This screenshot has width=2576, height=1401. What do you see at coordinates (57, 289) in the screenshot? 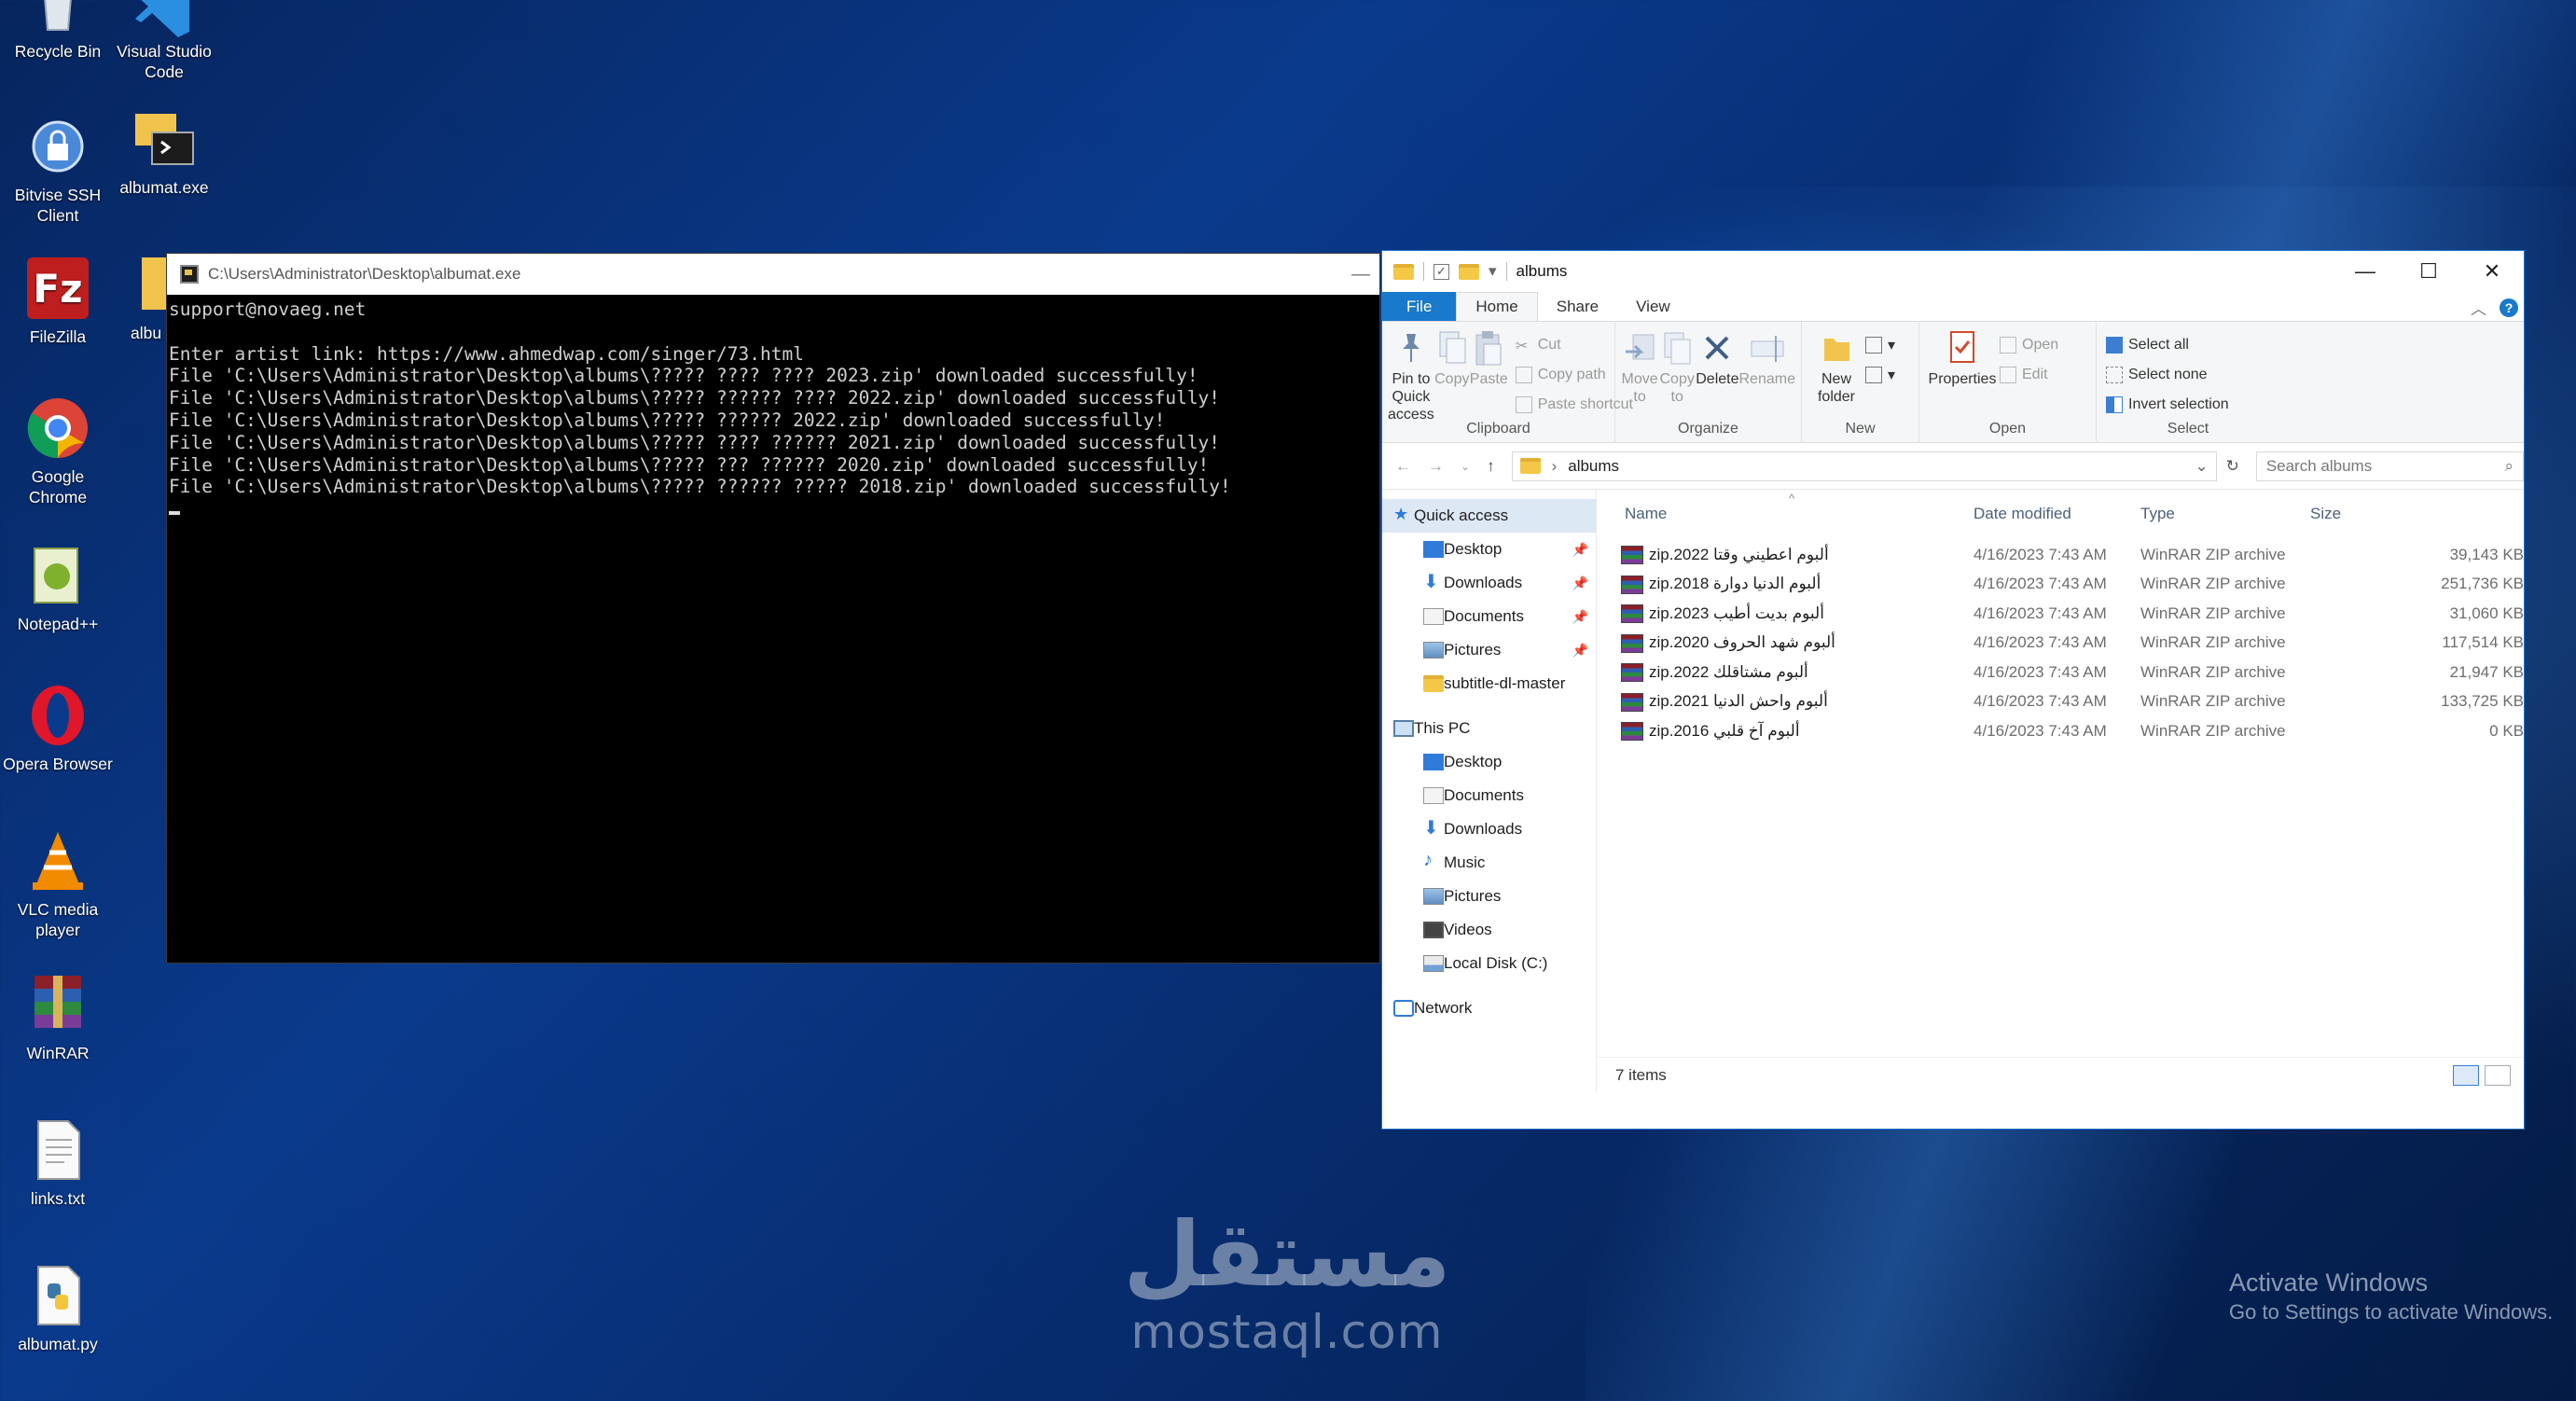
I see `svg-text: Fz` at bounding box center [57, 289].